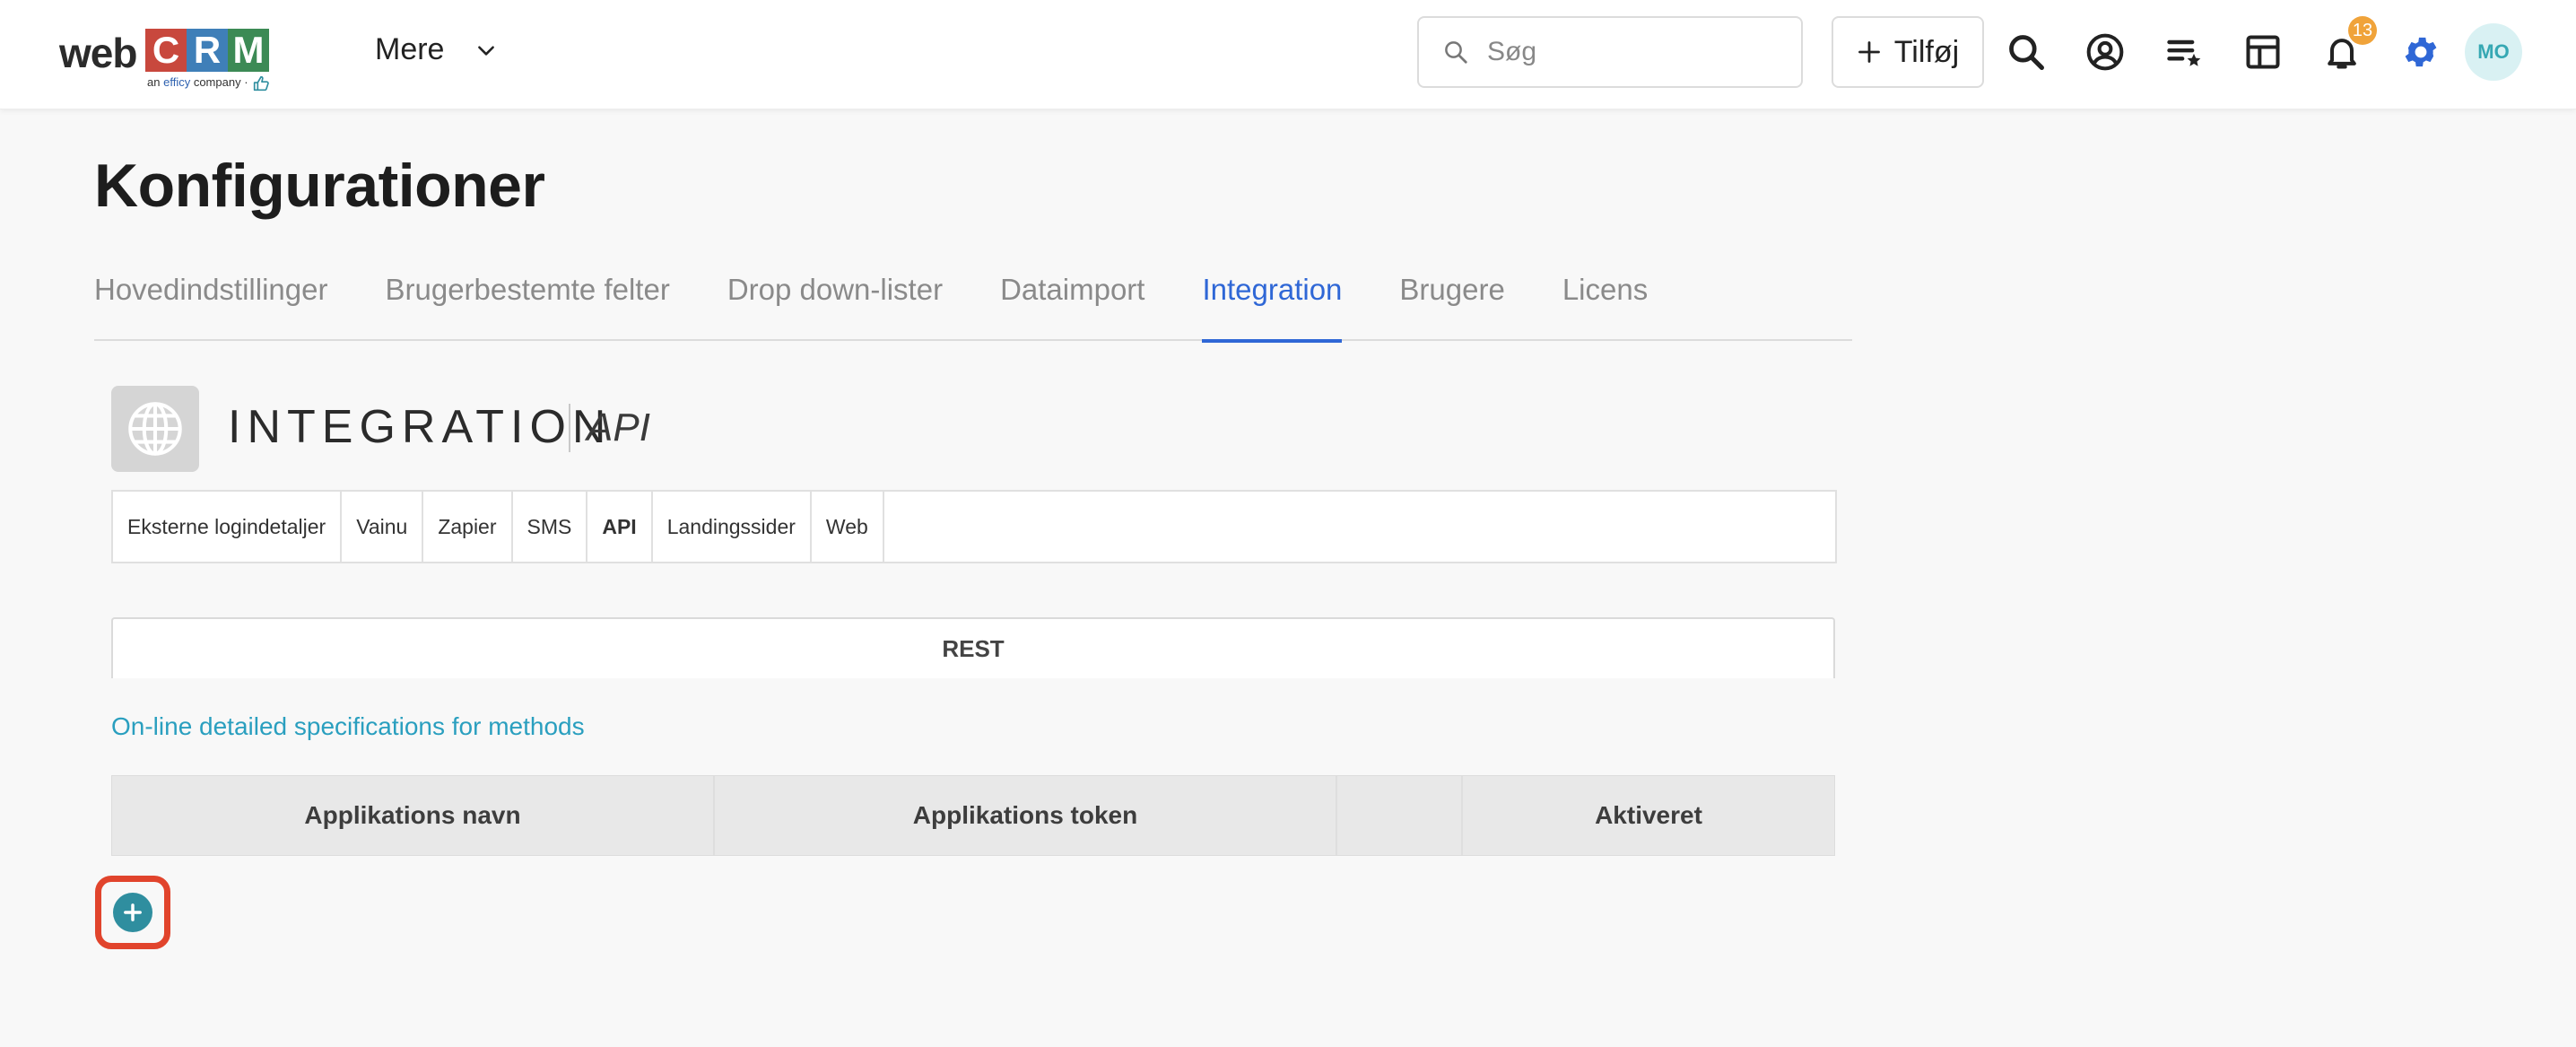 This screenshot has height=1047, width=2576. What do you see at coordinates (197, 82) in the screenshot?
I see `logo-tagline: an efficy company ·` at bounding box center [197, 82].